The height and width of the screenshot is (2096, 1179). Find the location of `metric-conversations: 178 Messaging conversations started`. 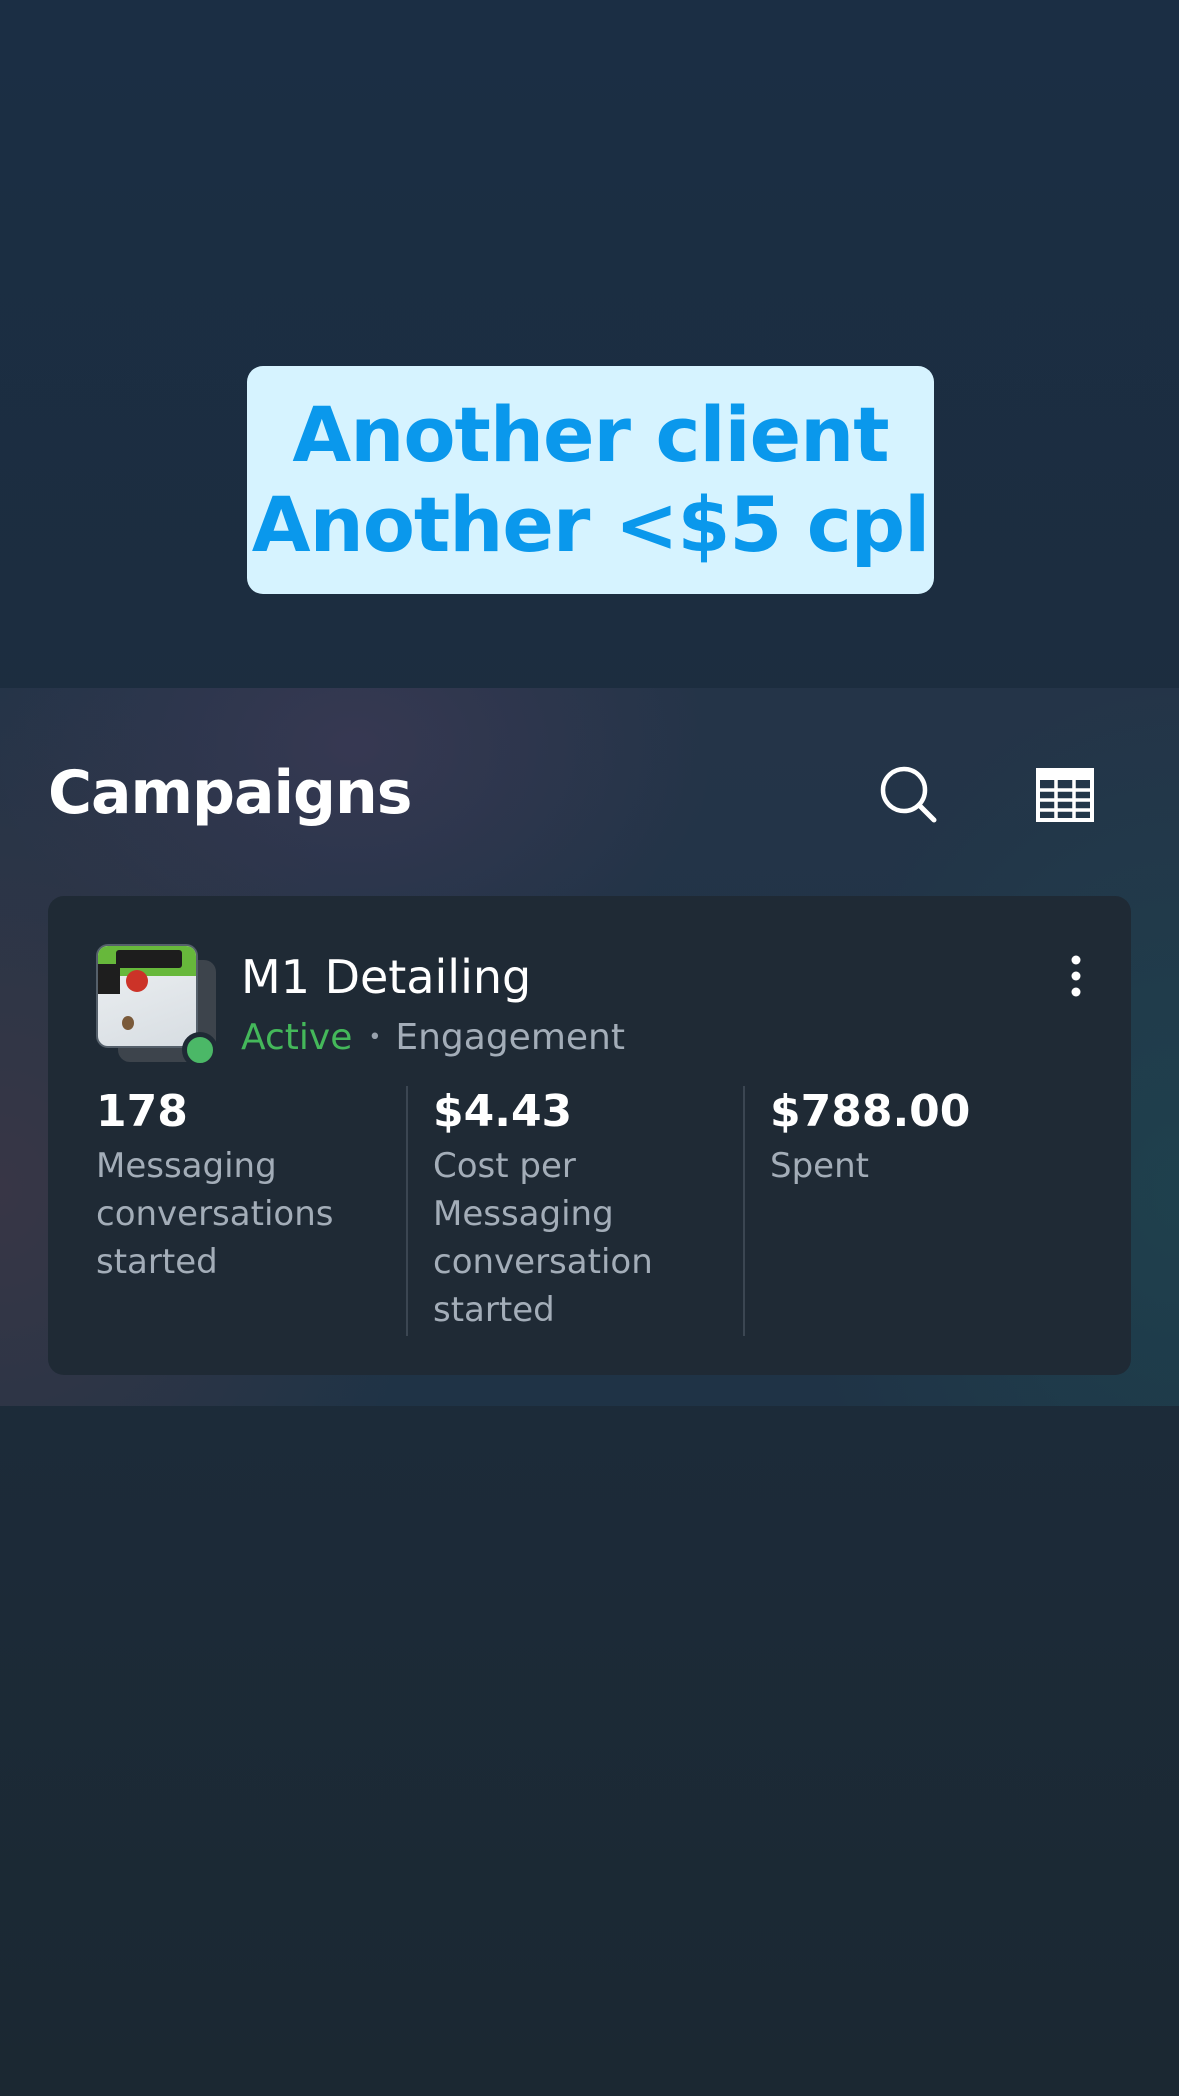

metric-conversations: 178 Messaging conversations started is located at coordinates (241, 1186).